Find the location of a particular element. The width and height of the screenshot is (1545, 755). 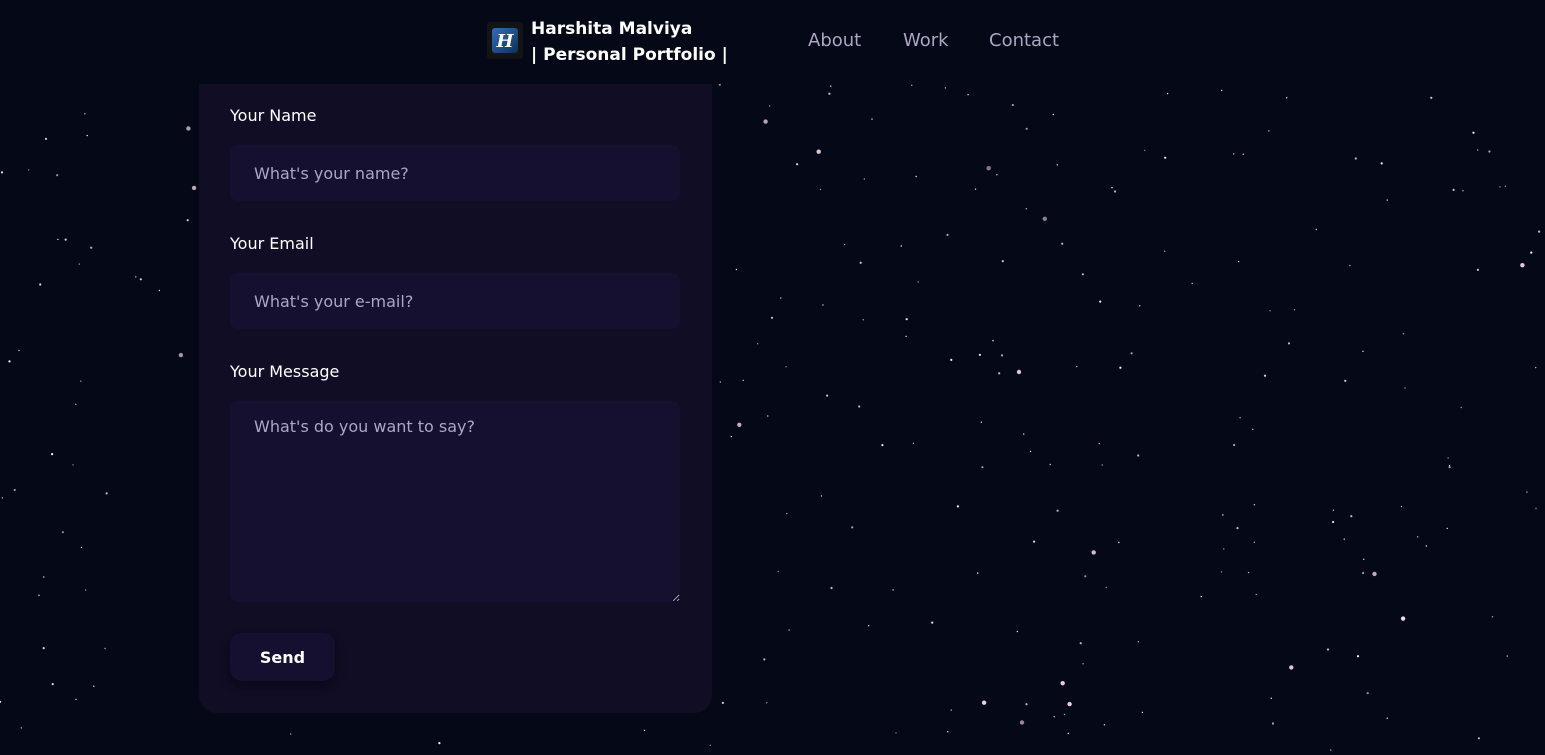

email-label: Your Email is located at coordinates (272, 243).